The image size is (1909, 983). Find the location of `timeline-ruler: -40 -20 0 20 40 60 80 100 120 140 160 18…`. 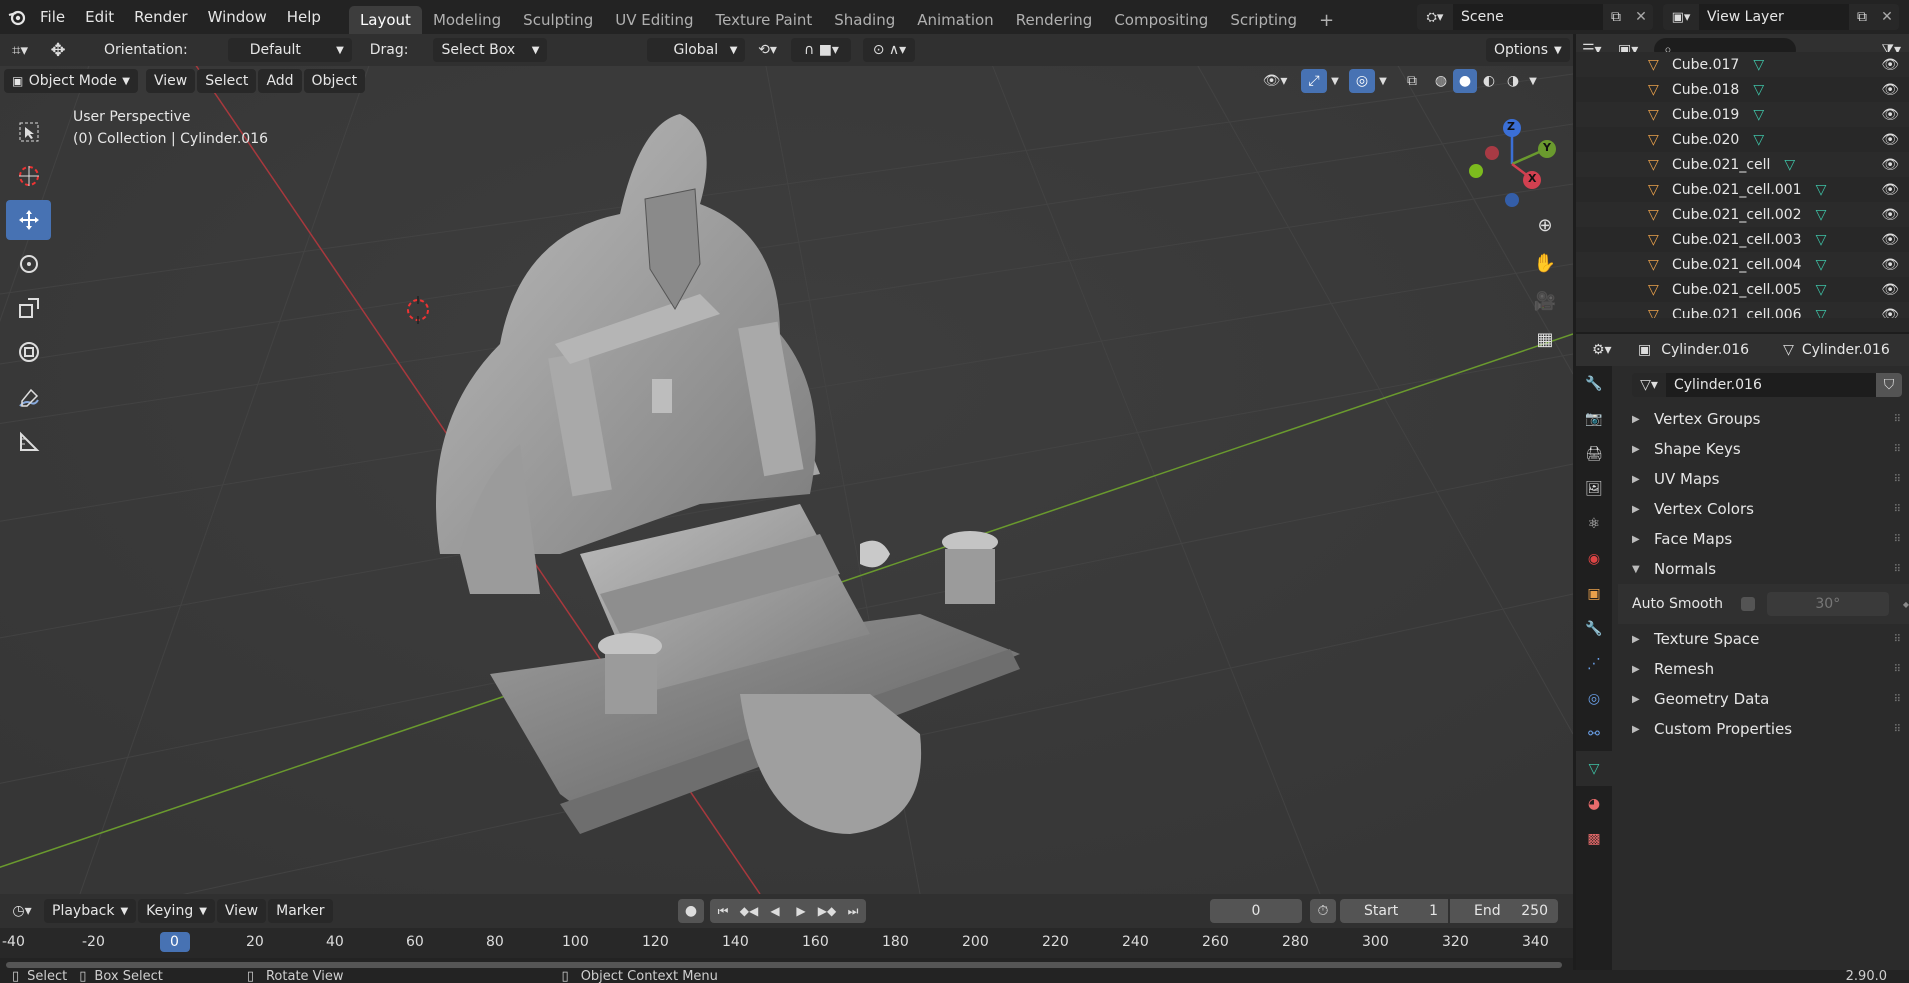

timeline-ruler: -40 -20 0 20 40 60 80 100 120 140 160 18… is located at coordinates (786, 943).